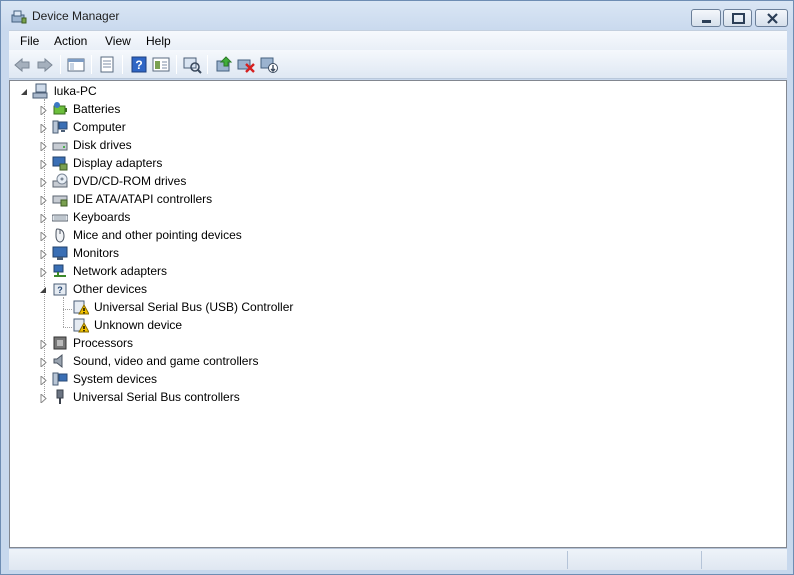 This screenshot has height=575, width=794. I want to click on network-adapter-icon, so click(60, 271).